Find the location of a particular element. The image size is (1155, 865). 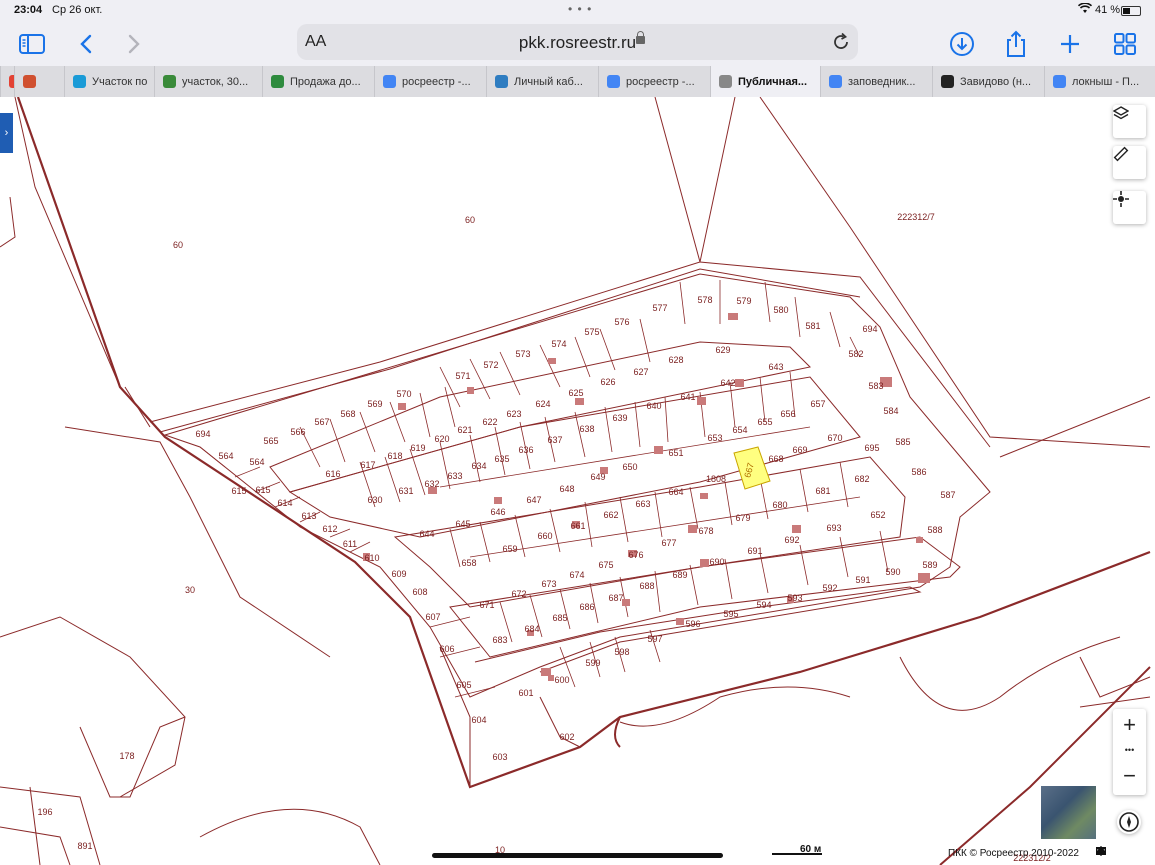

parcel-label: 679 is located at coordinates (742, 518).